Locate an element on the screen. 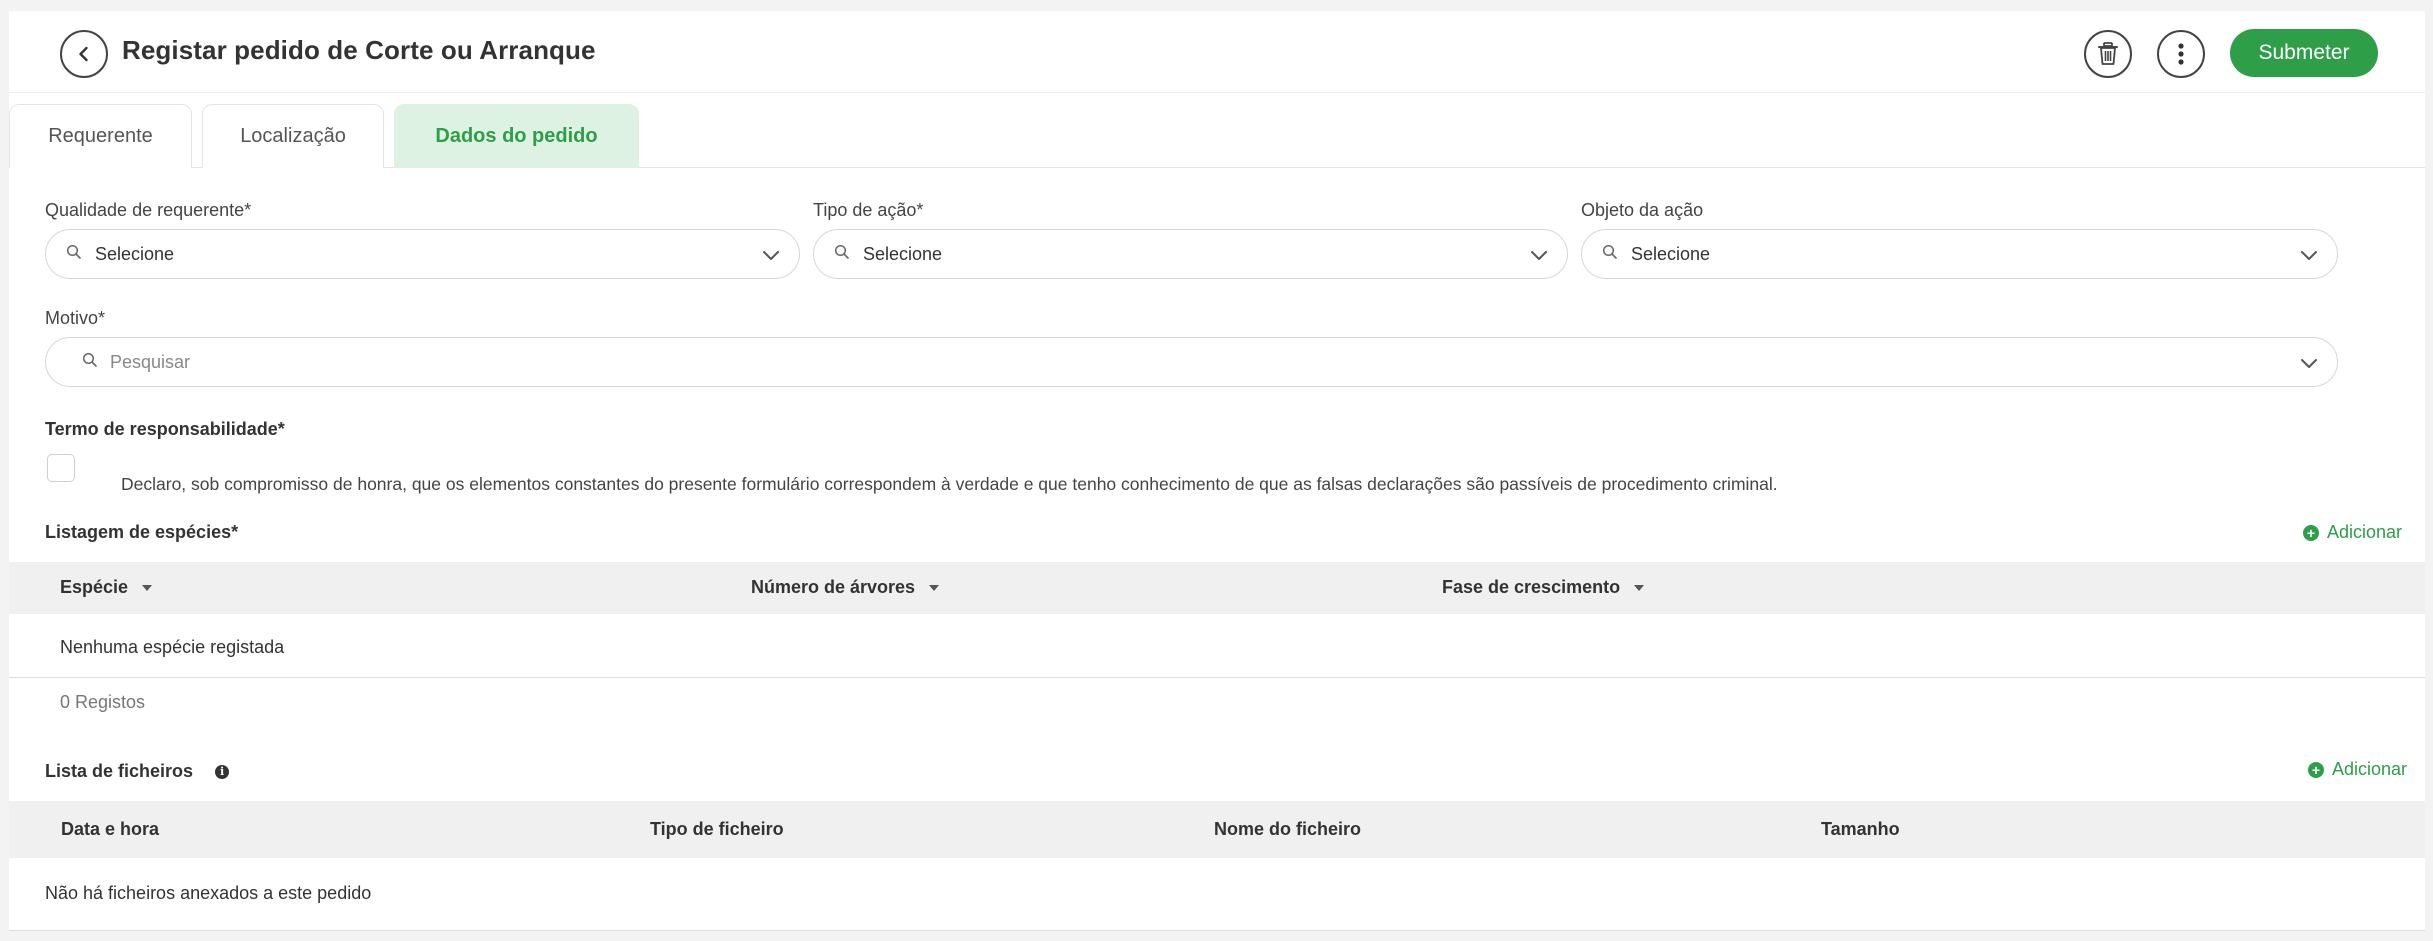 The height and width of the screenshot is (941, 2433). column-especie-label: Espécie is located at coordinates (94, 587).